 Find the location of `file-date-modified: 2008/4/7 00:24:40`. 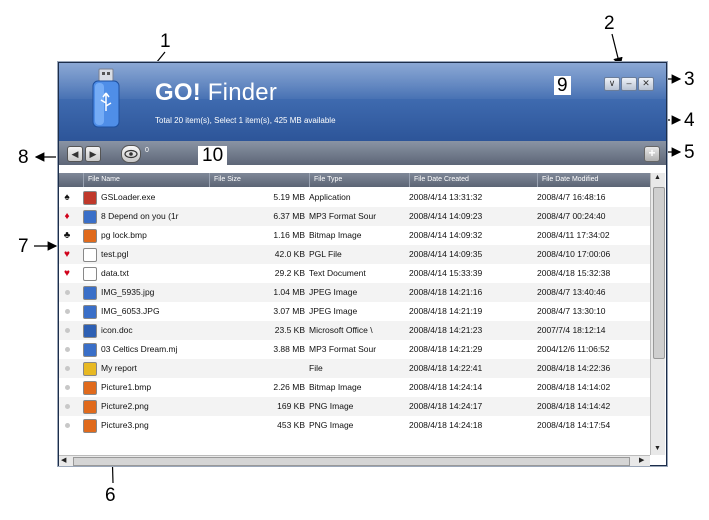

file-date-modified: 2008/4/7 00:24:40 is located at coordinates (571, 216).